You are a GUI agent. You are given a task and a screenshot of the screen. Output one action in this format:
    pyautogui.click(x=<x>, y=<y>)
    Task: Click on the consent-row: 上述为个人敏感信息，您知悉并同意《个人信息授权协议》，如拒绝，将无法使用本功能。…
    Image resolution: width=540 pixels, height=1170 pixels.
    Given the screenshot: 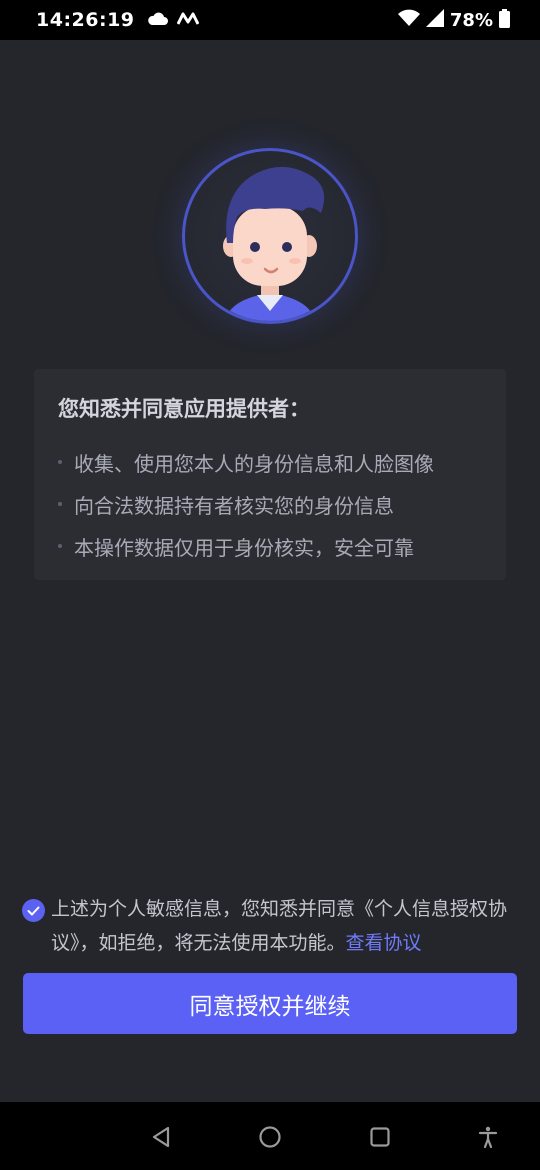 What is the action you would take?
    pyautogui.click(x=270, y=927)
    